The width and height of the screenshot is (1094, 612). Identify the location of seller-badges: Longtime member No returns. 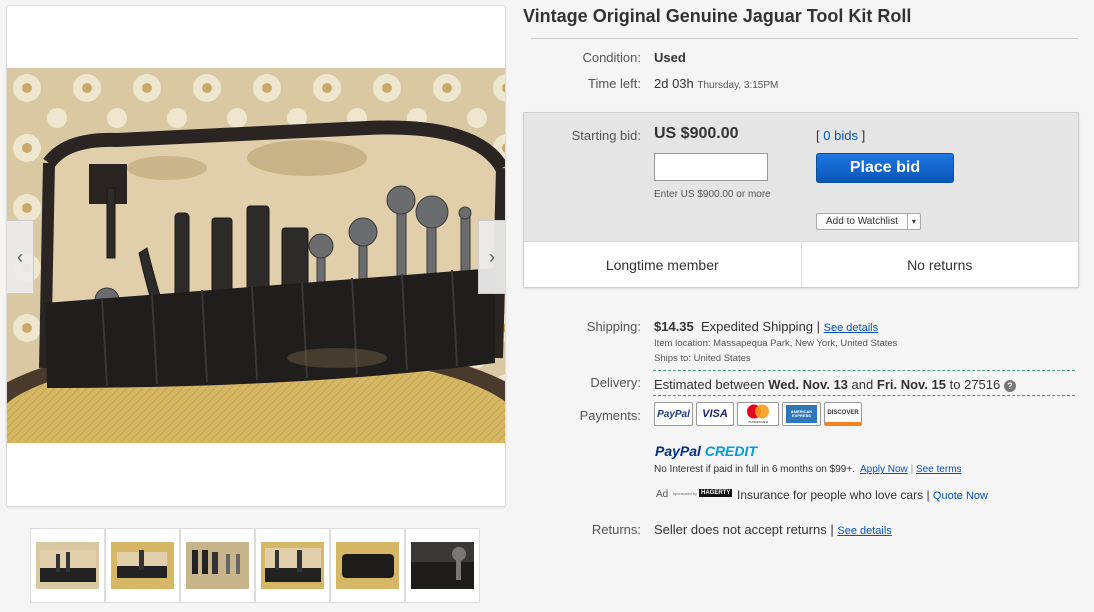
(801, 264).